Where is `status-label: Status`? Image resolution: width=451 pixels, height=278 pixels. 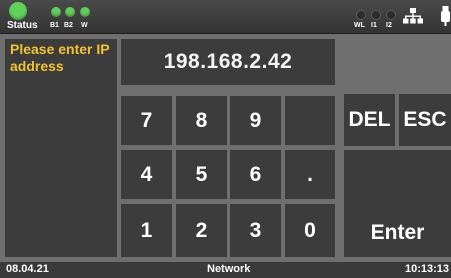 status-label: Status is located at coordinates (22, 25).